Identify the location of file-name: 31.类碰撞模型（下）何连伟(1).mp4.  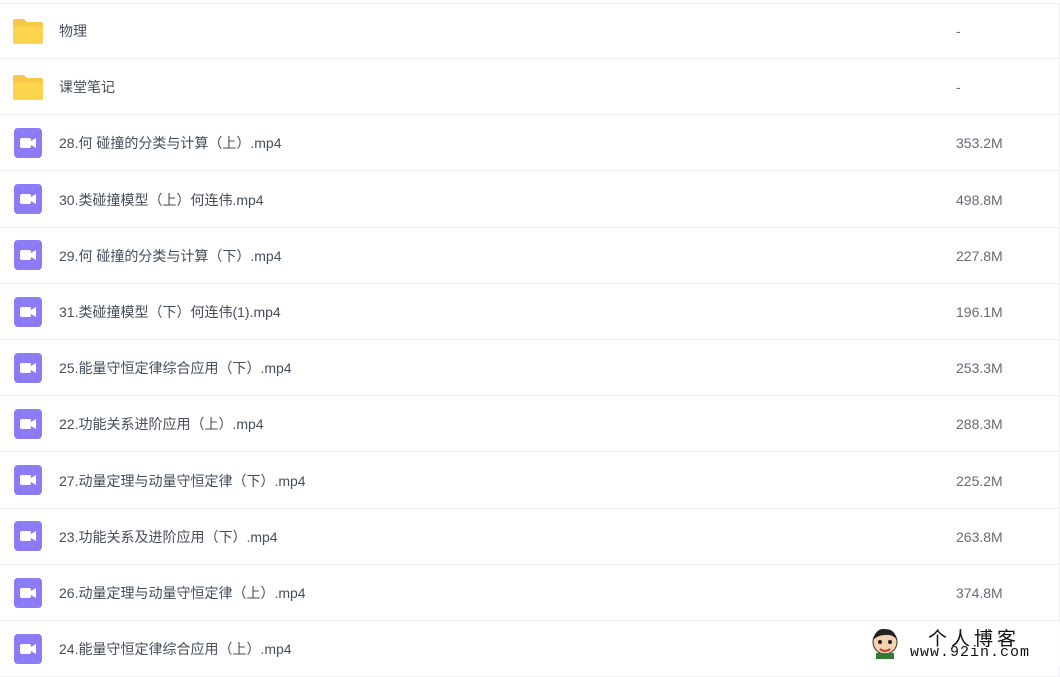
(170, 312).